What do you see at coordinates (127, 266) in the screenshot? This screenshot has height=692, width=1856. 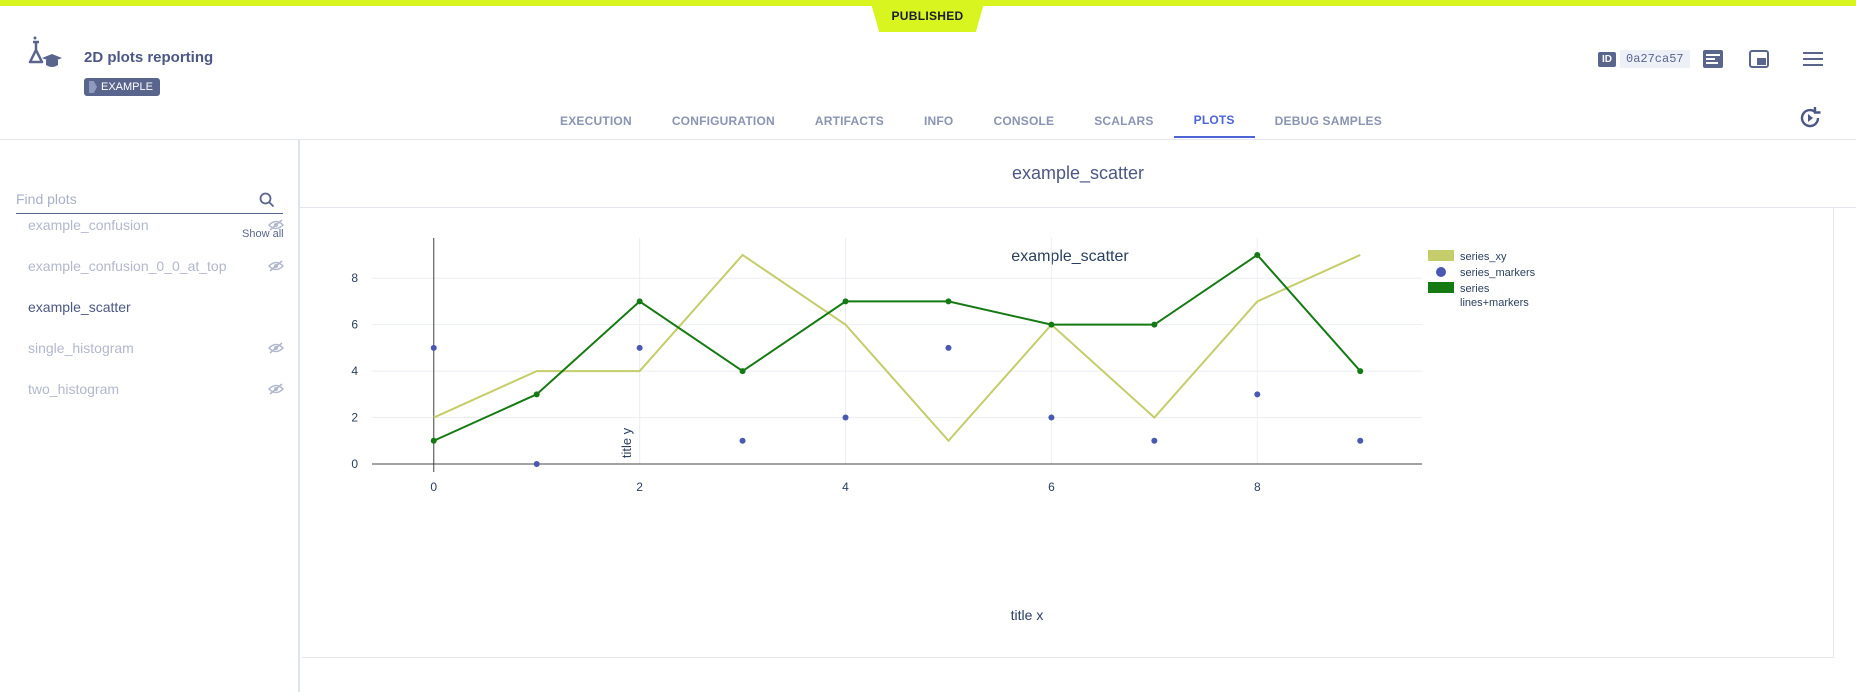 I see `plot-item-label: example_confusion_0_0_at_top` at bounding box center [127, 266].